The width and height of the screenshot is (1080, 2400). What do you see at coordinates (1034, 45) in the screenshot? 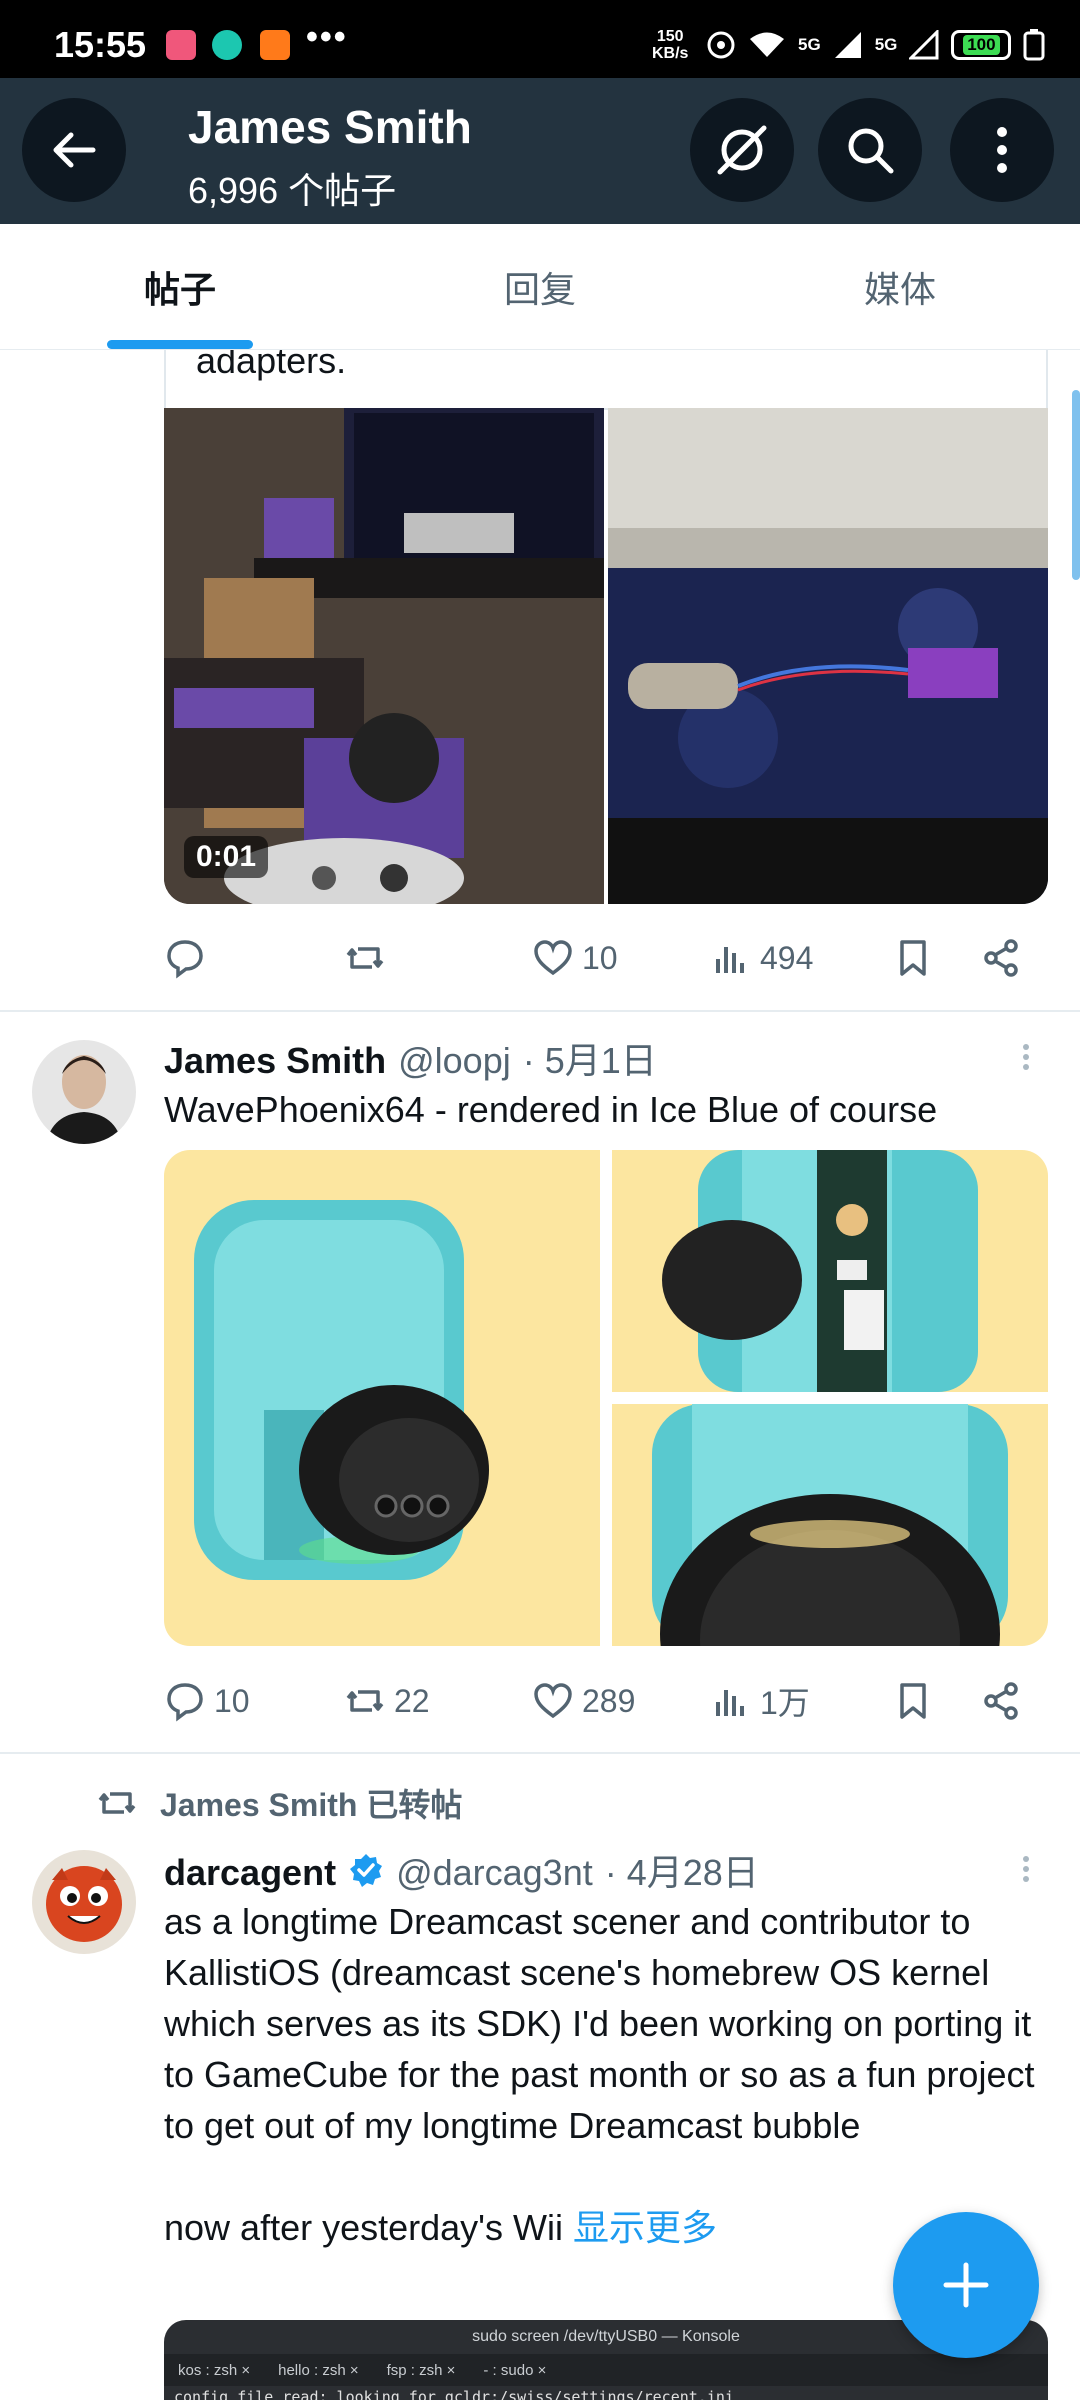
I see `charging-icon` at bounding box center [1034, 45].